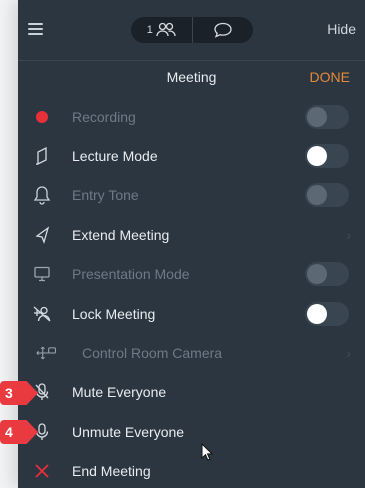 The height and width of the screenshot is (488, 365). Describe the element at coordinates (191, 392) in the screenshot. I see `row-mute-everyone: Mute Everyone` at that location.